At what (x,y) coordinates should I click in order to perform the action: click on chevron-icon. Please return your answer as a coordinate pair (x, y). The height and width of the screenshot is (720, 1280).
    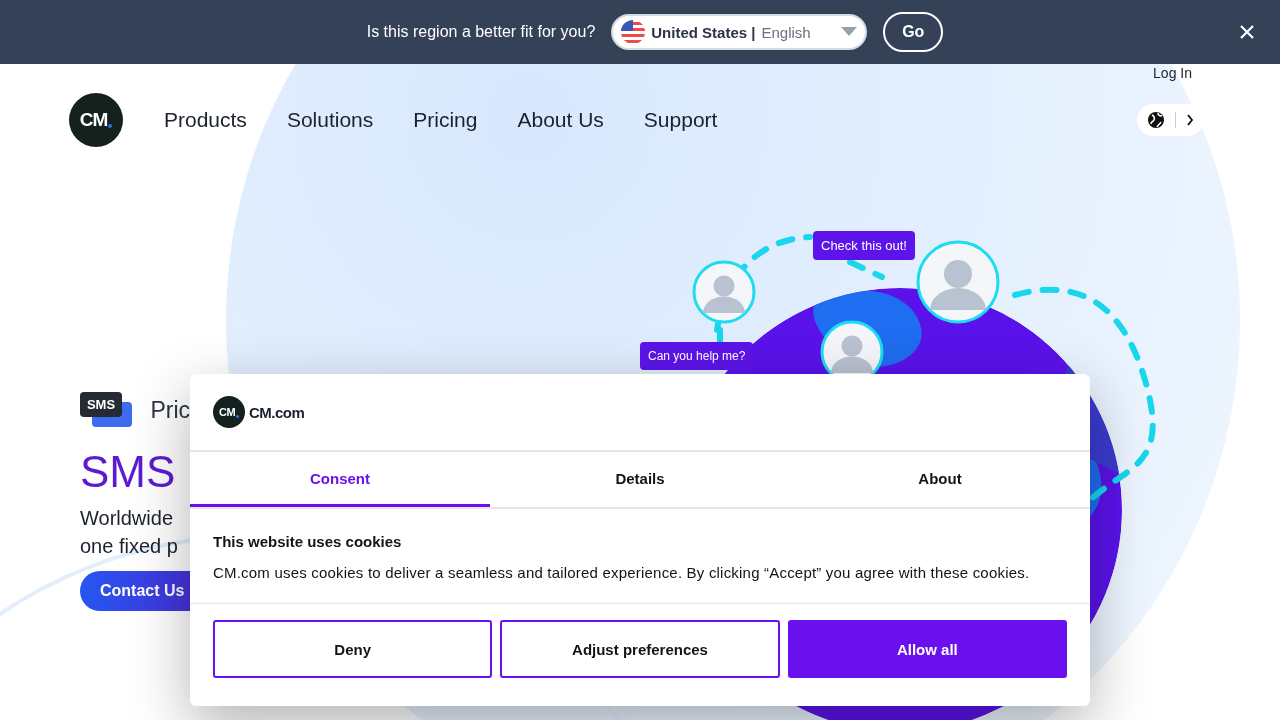
    Looking at the image, I should click on (1190, 120).